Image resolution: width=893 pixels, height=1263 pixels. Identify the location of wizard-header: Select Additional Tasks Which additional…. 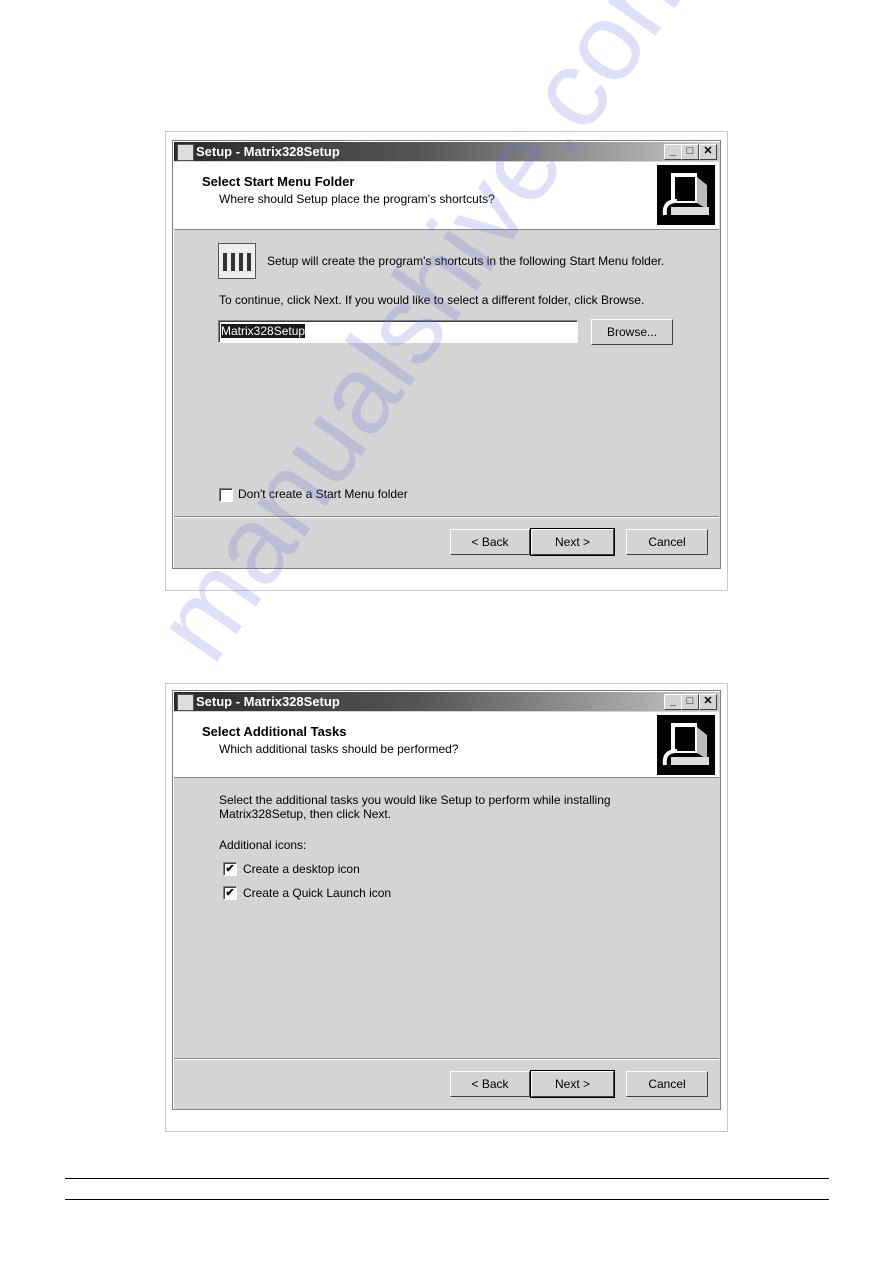
(446, 745).